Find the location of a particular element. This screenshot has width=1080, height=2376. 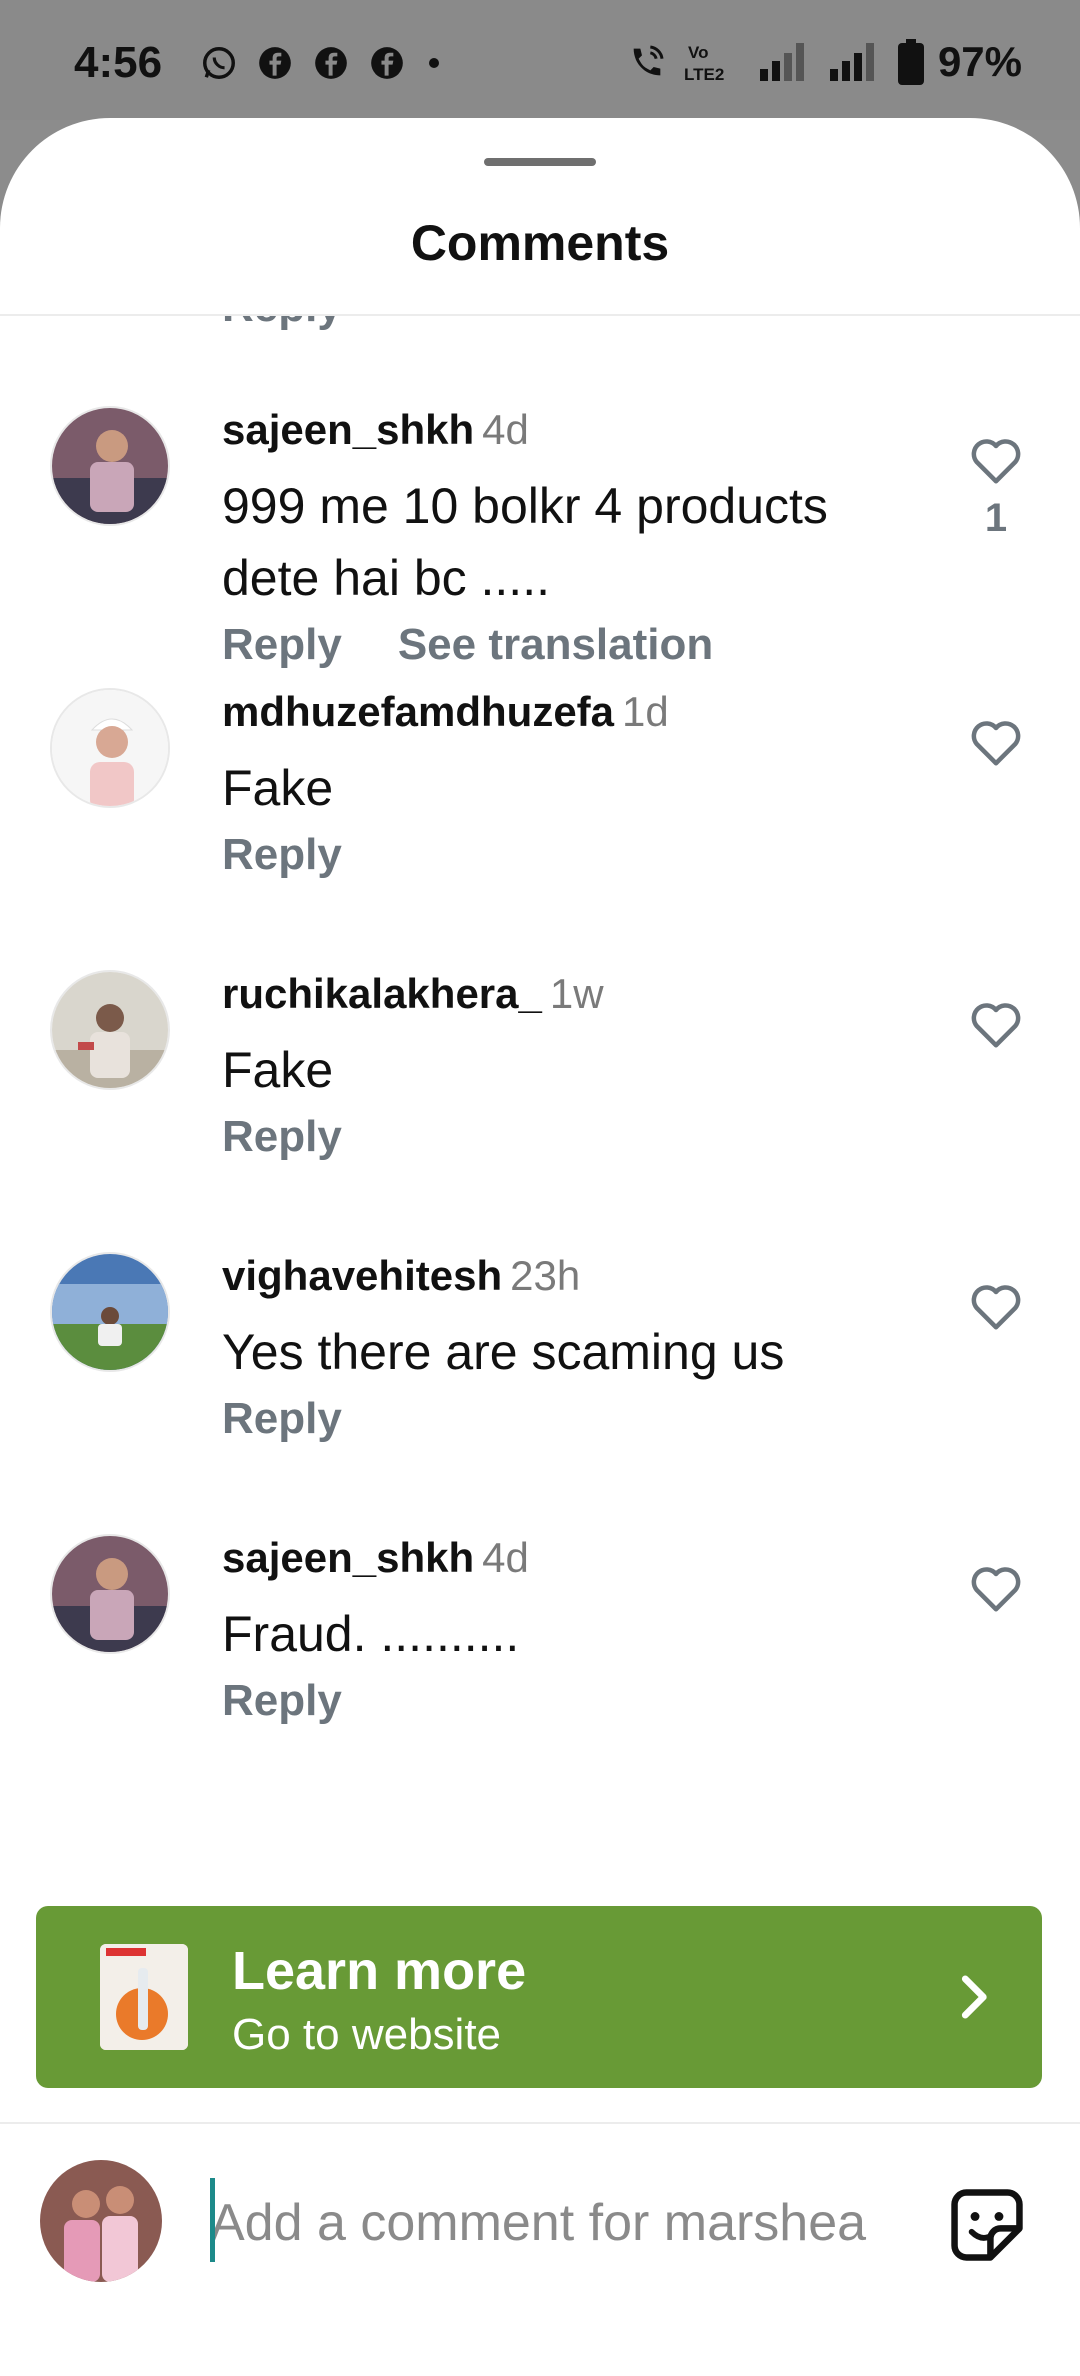

comment-header: mdhuzefamdhuzefa 1d is located at coordinates (445, 712).